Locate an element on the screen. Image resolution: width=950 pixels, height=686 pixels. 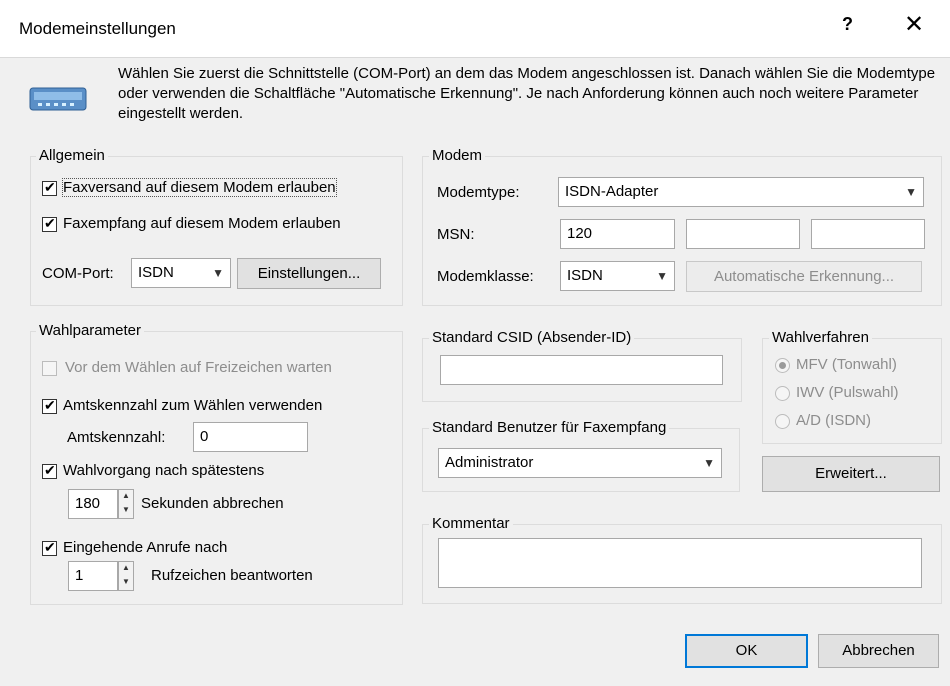
rings-label: Rufzeichen beantworten is located at coordinates (232, 575).